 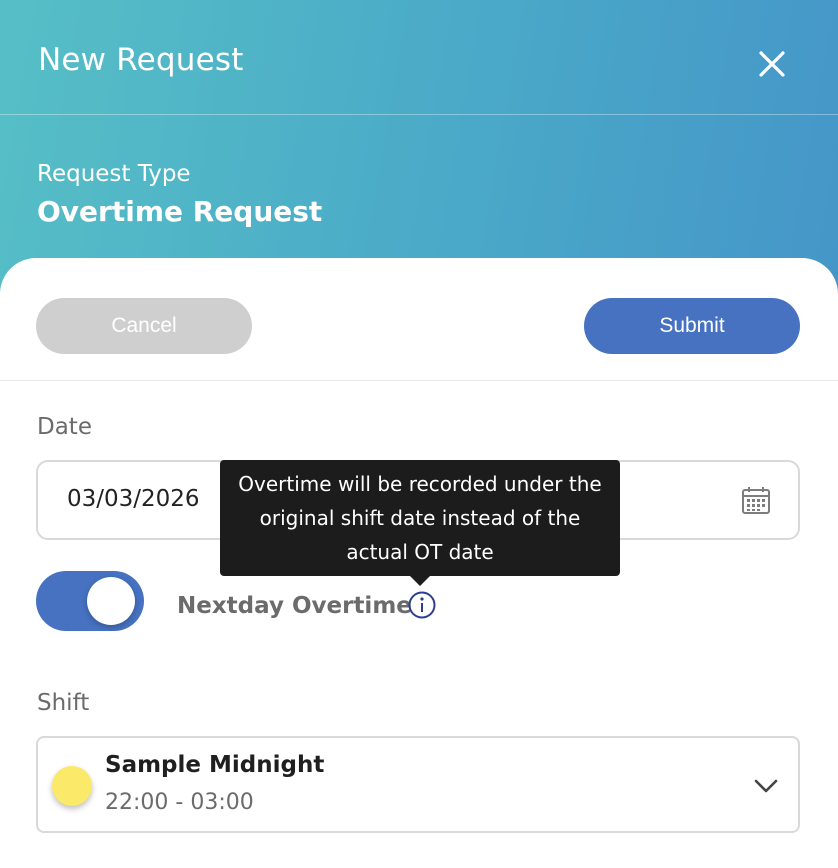 What do you see at coordinates (144, 326) in the screenshot?
I see `cancel-button: Cancel` at bounding box center [144, 326].